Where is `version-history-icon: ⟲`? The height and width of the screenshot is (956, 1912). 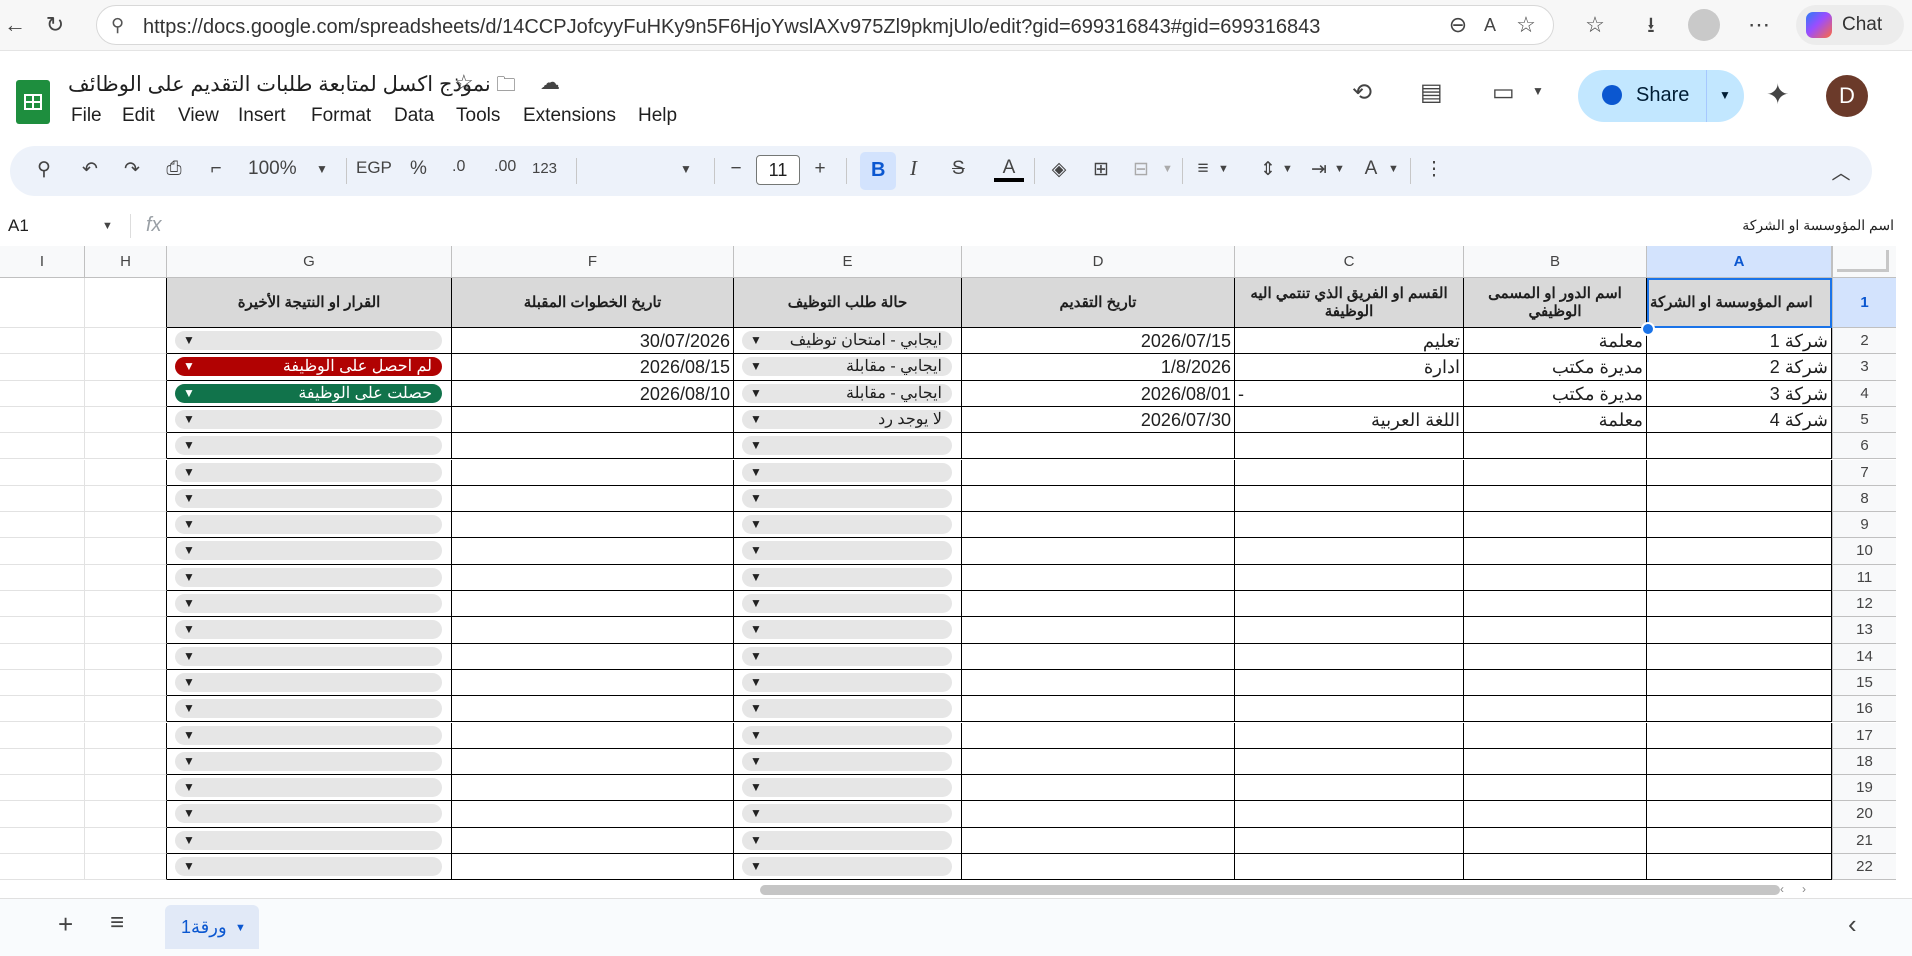 version-history-icon: ⟲ is located at coordinates (1362, 92).